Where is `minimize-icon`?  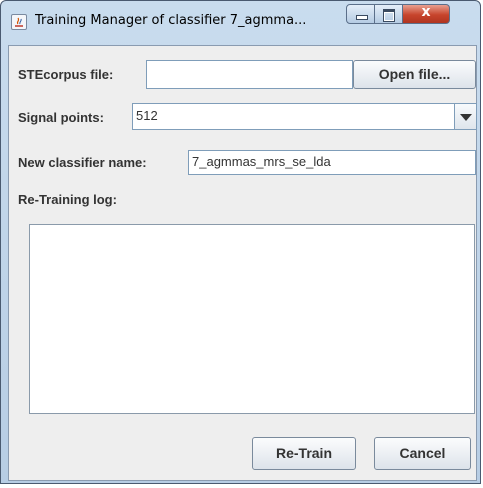
minimize-icon is located at coordinates (362, 17).